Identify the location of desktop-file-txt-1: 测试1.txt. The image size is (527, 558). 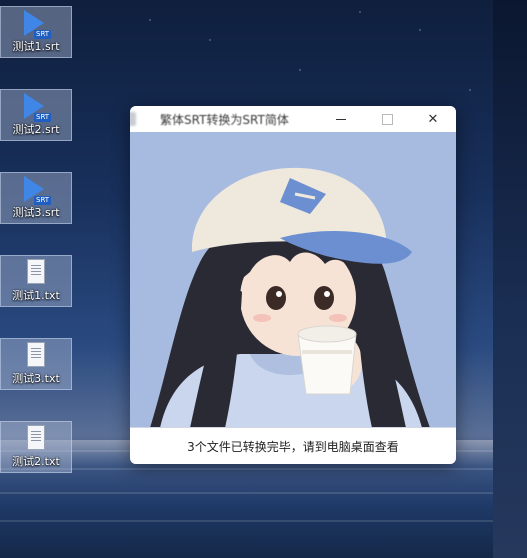
(36, 281).